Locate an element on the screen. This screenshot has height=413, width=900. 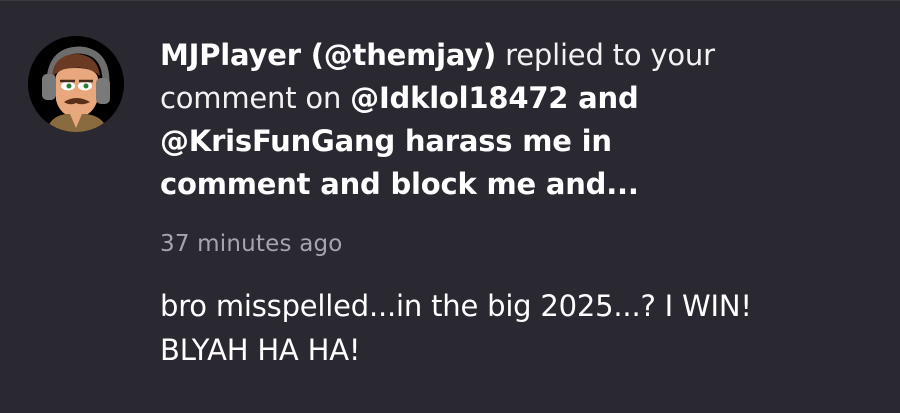
comment-title-line-2: @KrisFunGang harass me in is located at coordinates (386, 141).